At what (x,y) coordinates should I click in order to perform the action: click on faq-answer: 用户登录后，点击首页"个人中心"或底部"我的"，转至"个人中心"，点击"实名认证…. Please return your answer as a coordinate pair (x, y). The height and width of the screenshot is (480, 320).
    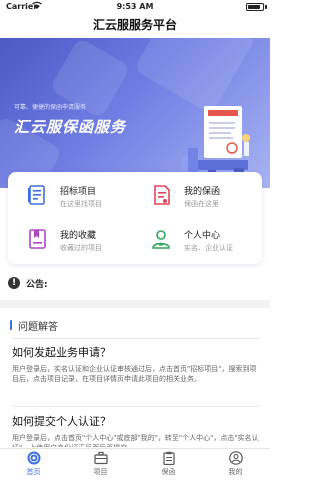
    Looking at the image, I should click on (135, 440).